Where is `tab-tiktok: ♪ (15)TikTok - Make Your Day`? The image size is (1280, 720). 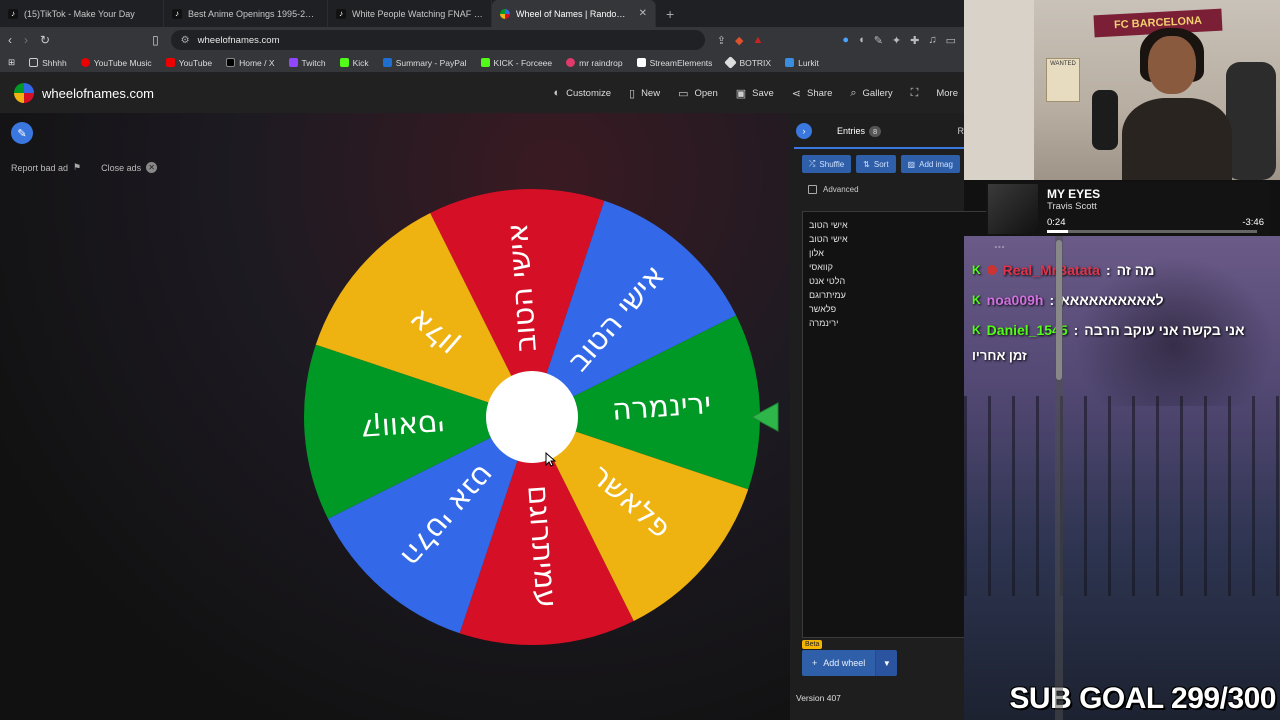 tab-tiktok: ♪ (15)TikTok - Make Your Day is located at coordinates (82, 13).